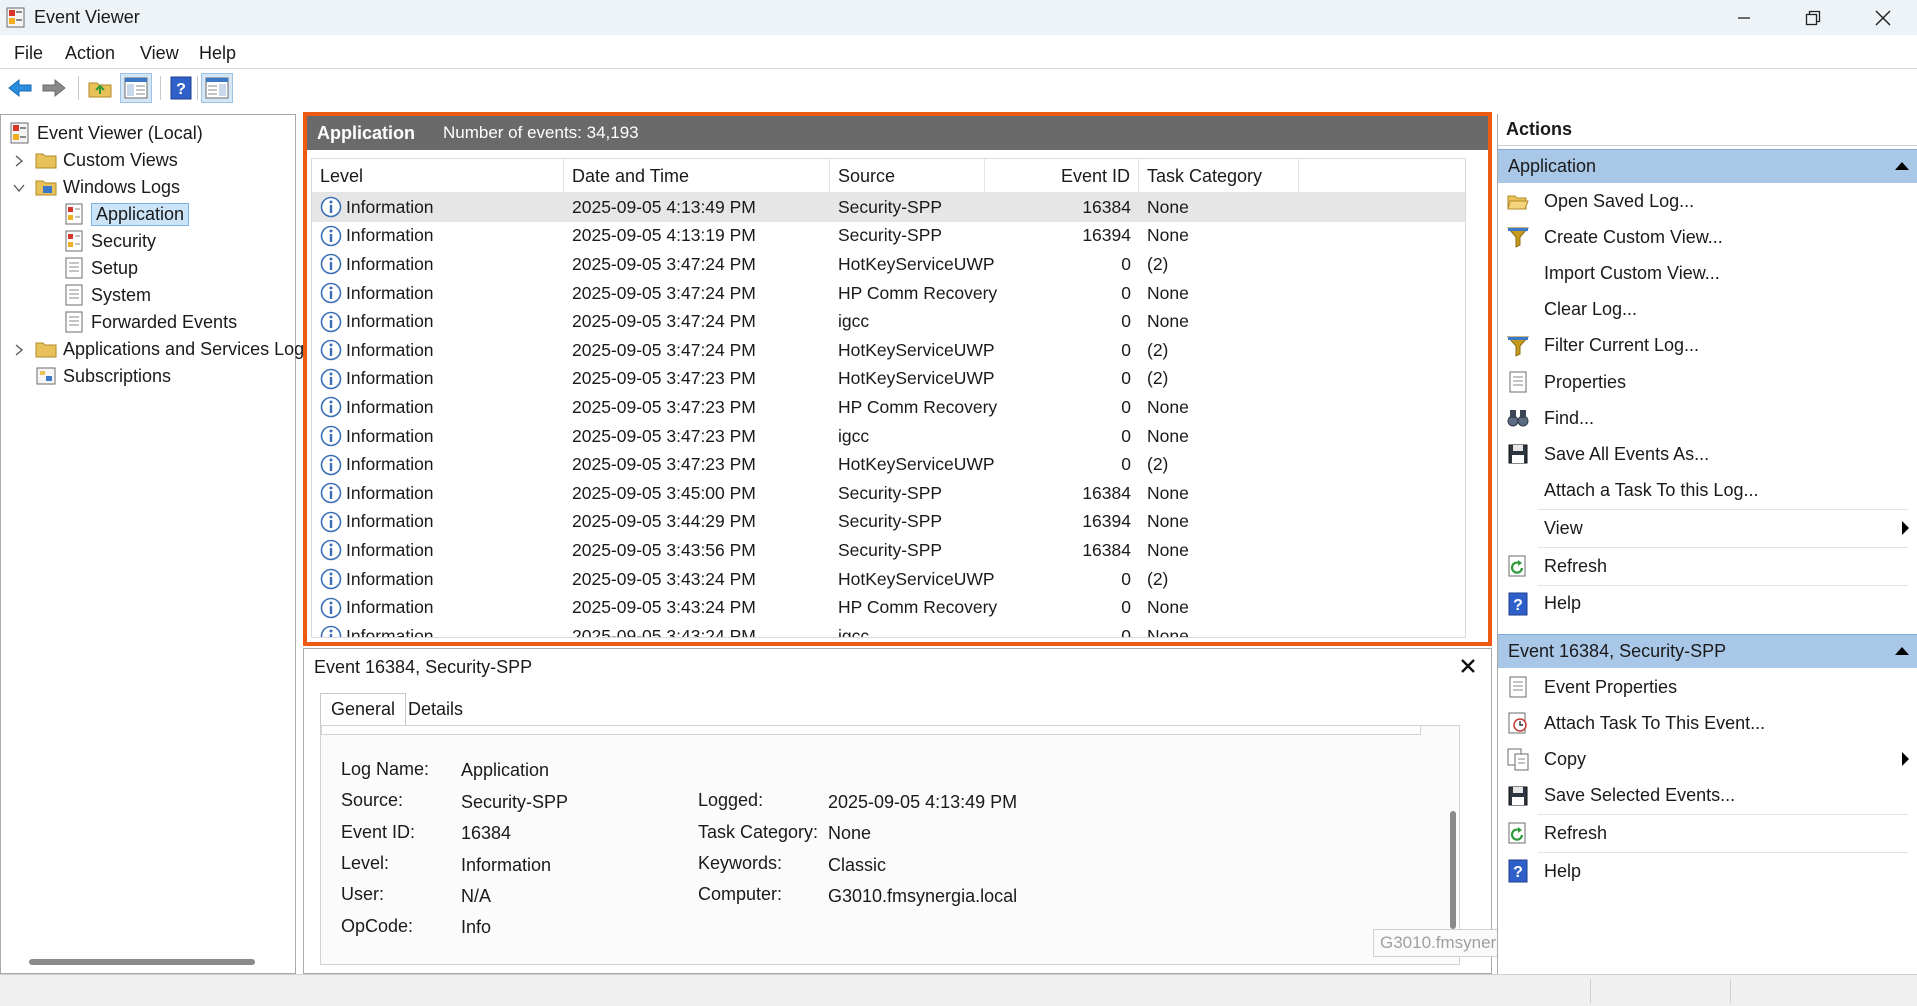 Image resolution: width=1917 pixels, height=1006 pixels. I want to click on back-button, so click(20, 88).